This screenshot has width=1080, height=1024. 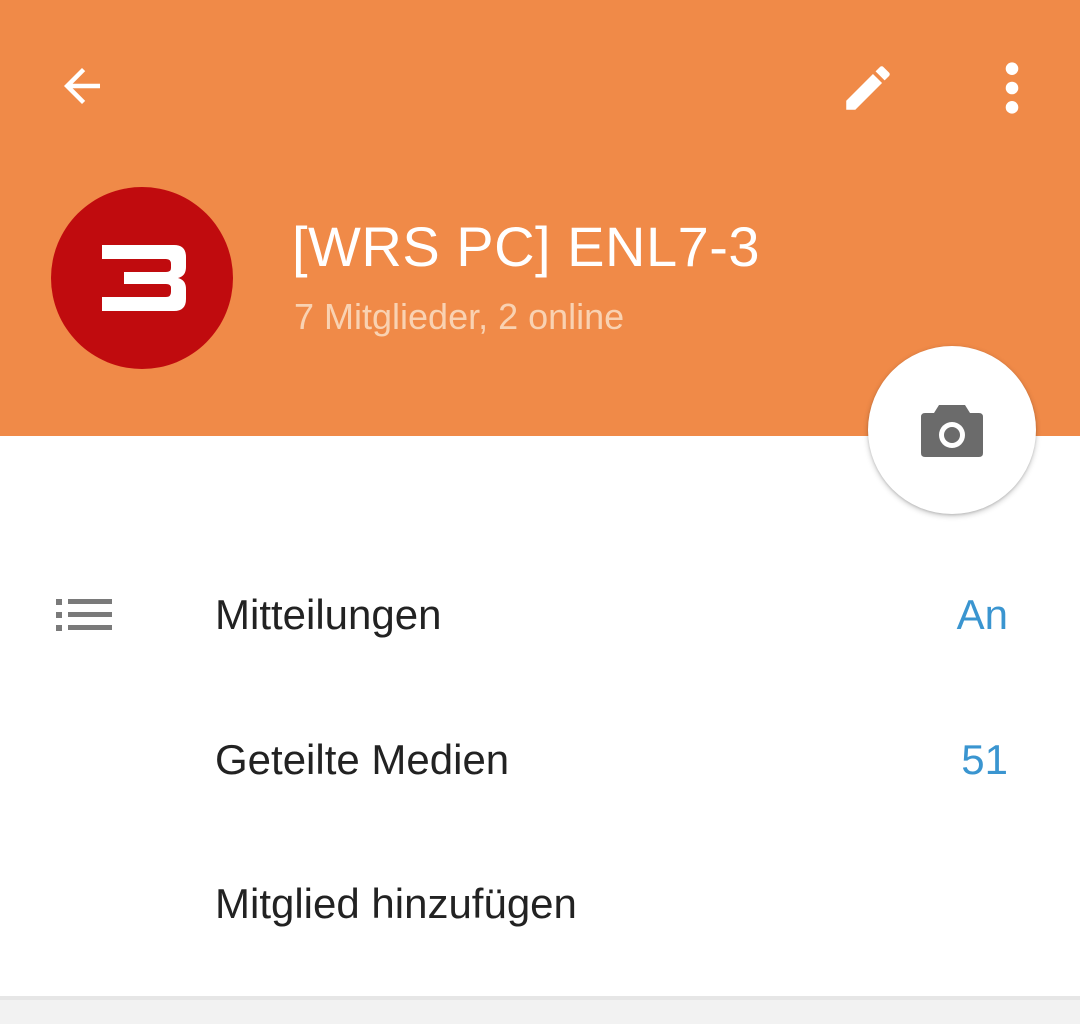 I want to click on back-button, so click(x=82, y=86).